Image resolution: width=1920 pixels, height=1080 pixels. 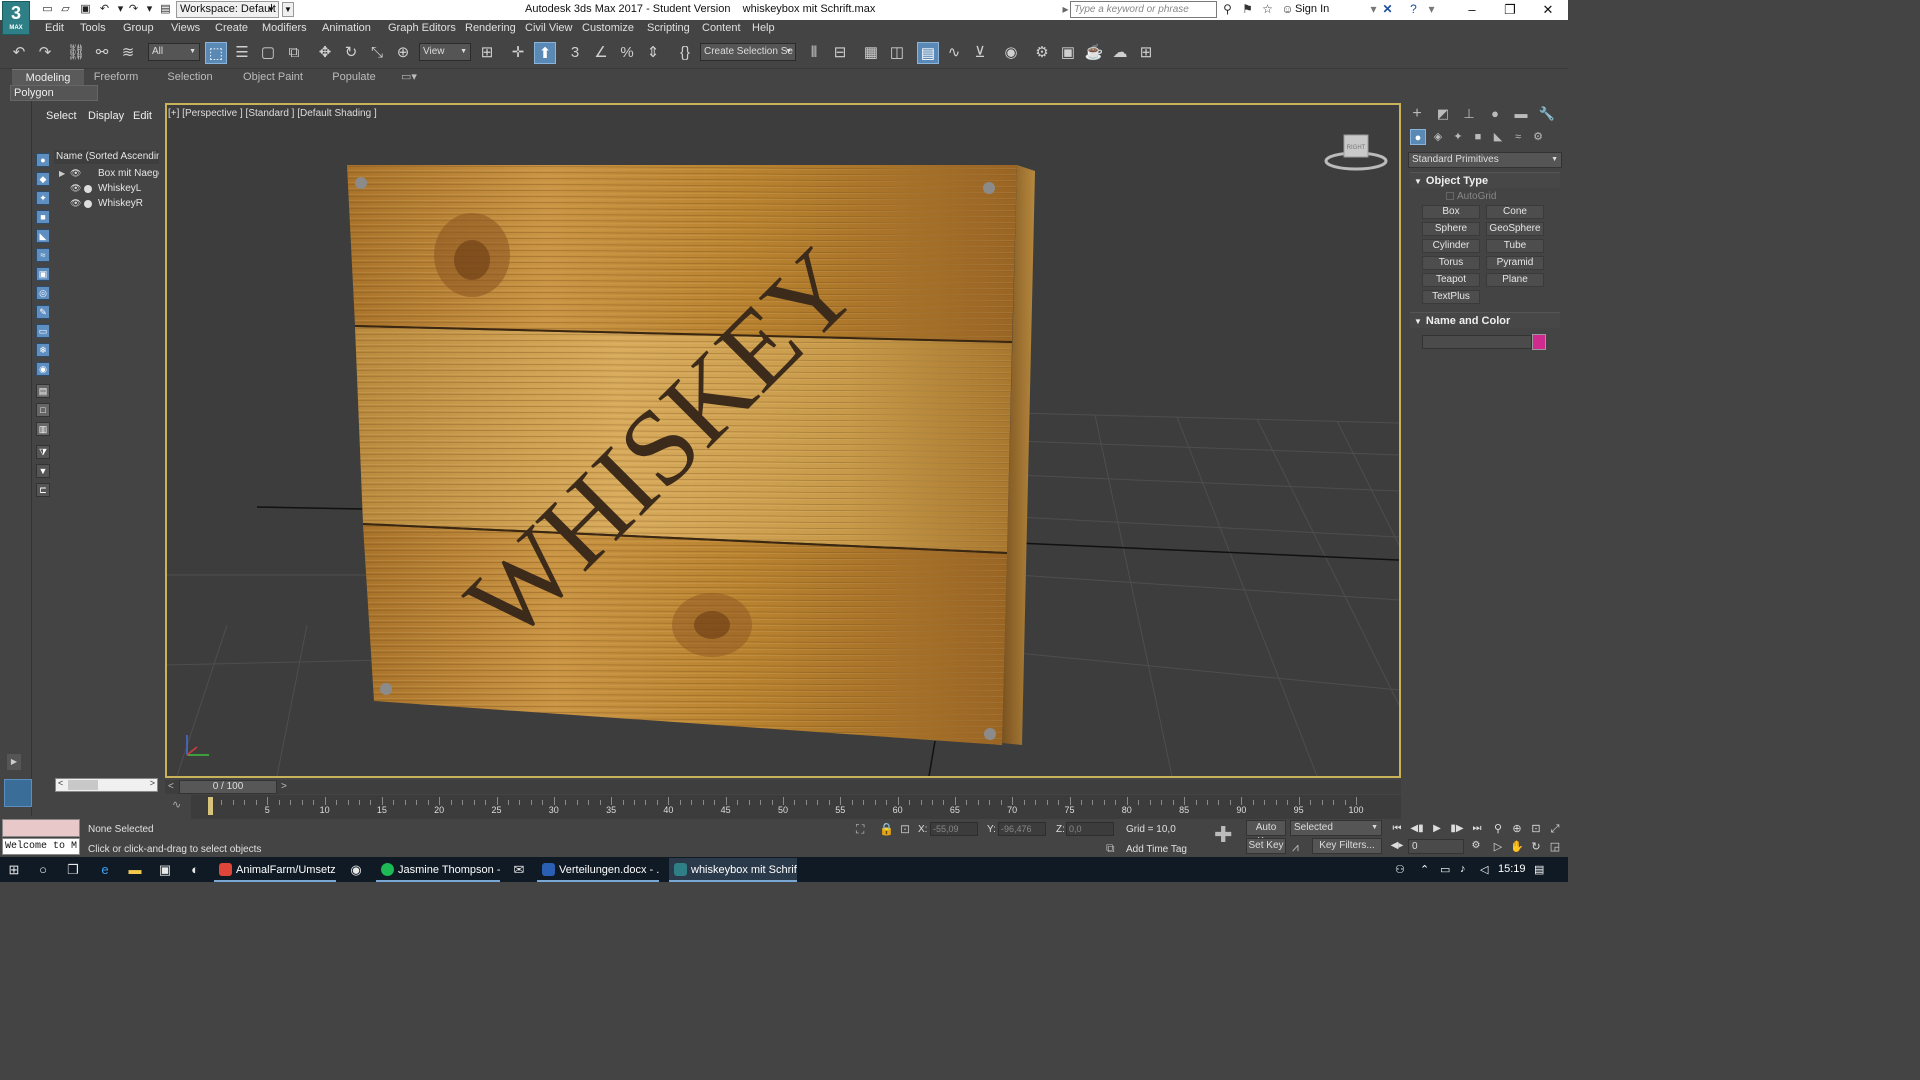 What do you see at coordinates (1438, 137) in the screenshot?
I see `shapes-category-icon: ◈` at bounding box center [1438, 137].